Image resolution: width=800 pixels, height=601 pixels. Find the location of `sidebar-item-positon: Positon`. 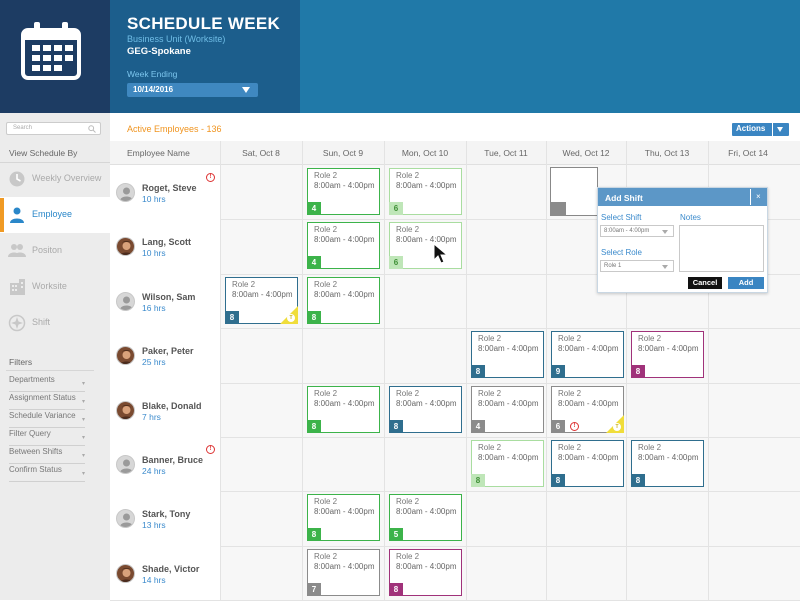

sidebar-item-positon: Positon is located at coordinates (55, 251).